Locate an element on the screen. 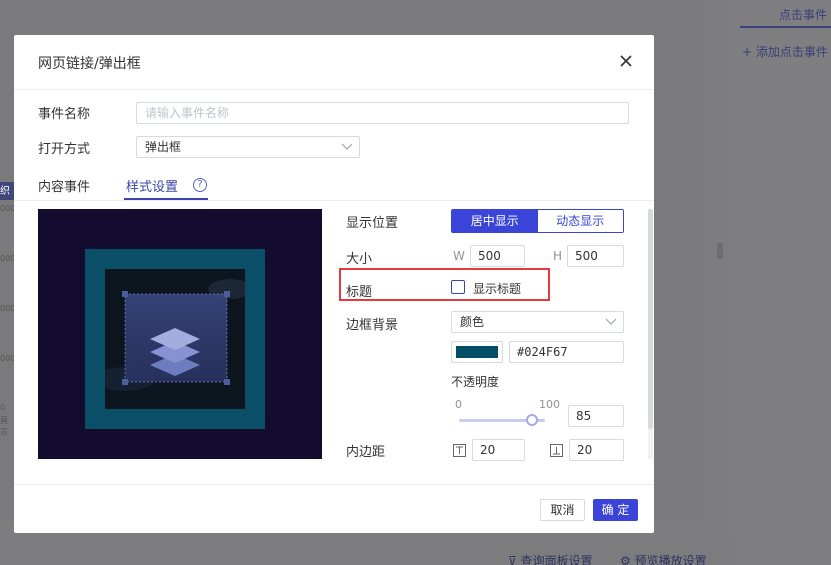 This screenshot has width=831, height=565. show-title-label: 显示标题 is located at coordinates (497, 288).